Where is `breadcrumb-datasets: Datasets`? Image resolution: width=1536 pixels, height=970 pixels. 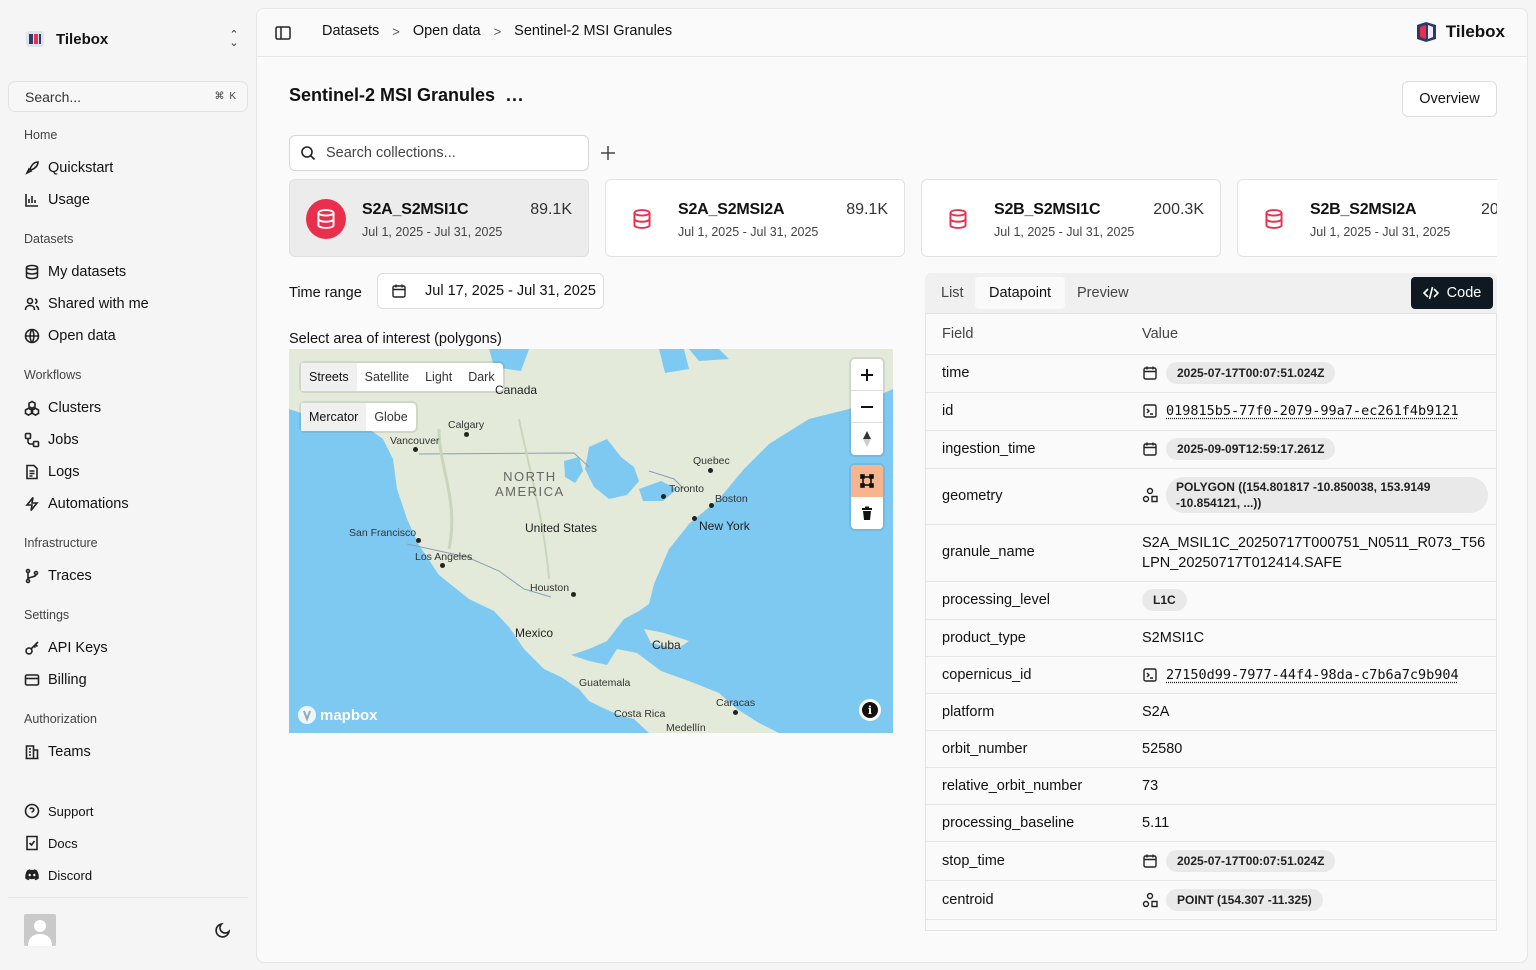
breadcrumb-datasets: Datasets is located at coordinates (350, 31).